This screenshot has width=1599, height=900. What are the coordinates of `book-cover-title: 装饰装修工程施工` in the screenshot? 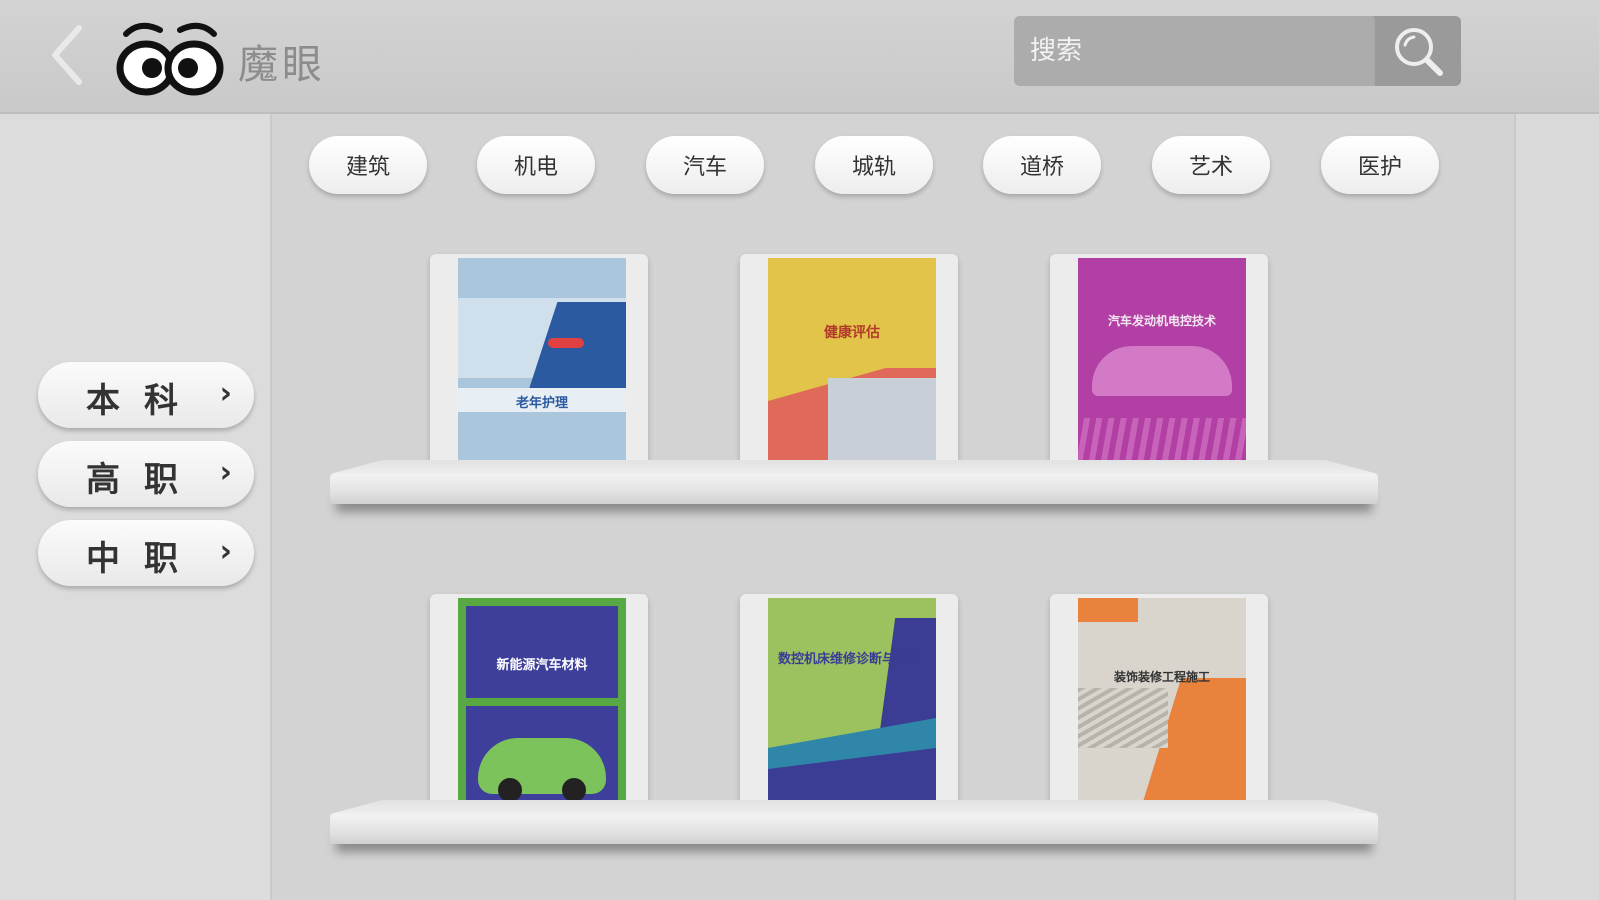 It's located at (1161, 677).